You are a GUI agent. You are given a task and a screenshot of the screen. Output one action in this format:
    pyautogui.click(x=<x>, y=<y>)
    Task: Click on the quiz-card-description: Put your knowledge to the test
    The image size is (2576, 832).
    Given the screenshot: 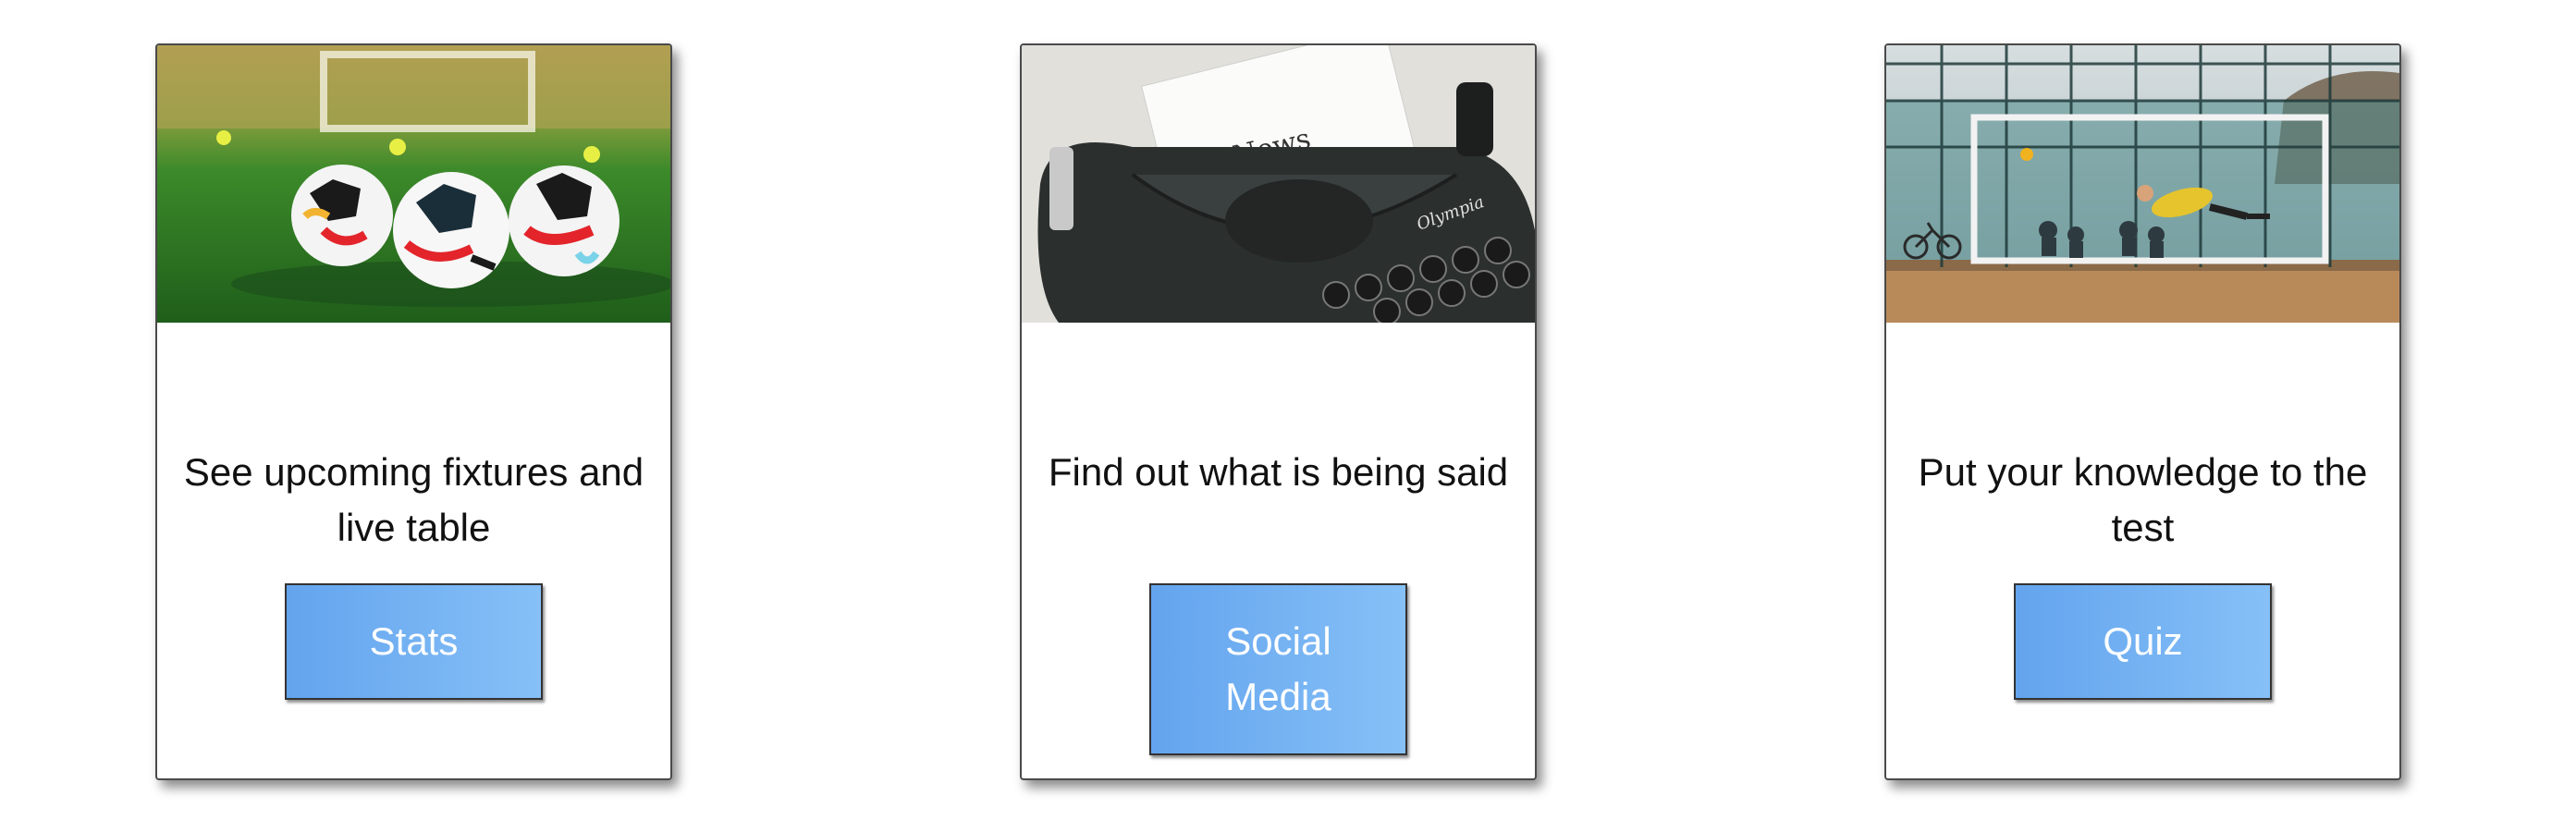 What is the action you would take?
    pyautogui.click(x=2143, y=499)
    